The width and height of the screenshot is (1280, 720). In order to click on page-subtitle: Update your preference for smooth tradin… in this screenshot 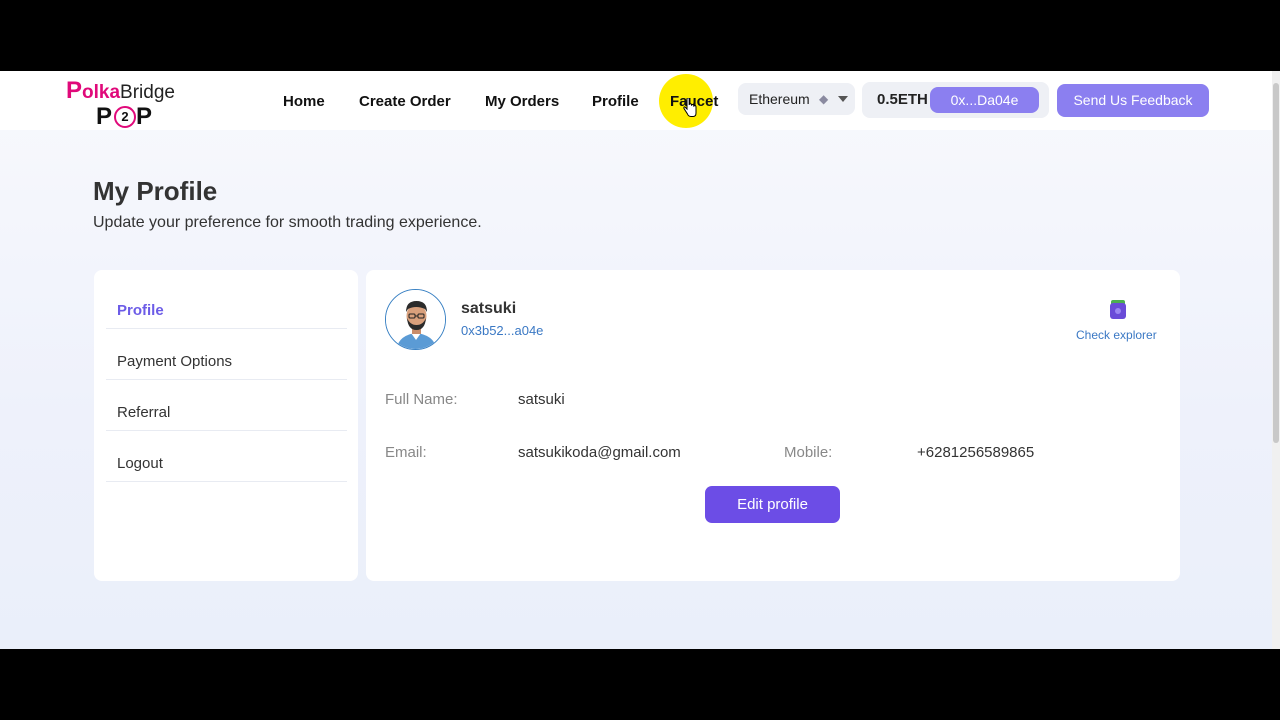, I will do `click(287, 222)`.